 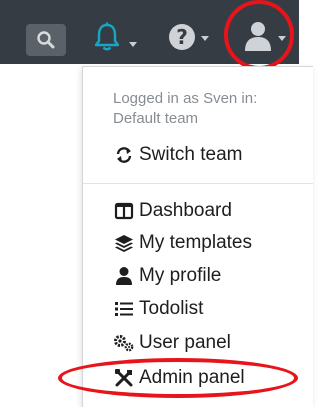 I want to click on bell-icon, so click(x=107, y=36).